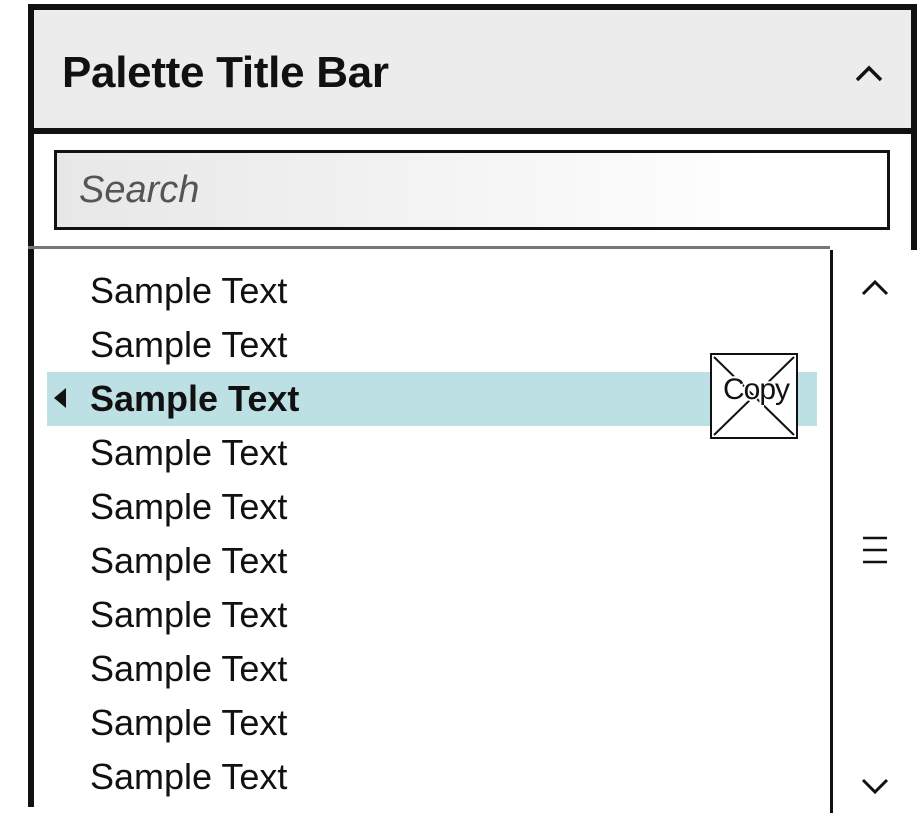  I want to click on chevron-down-icon, so click(875, 786).